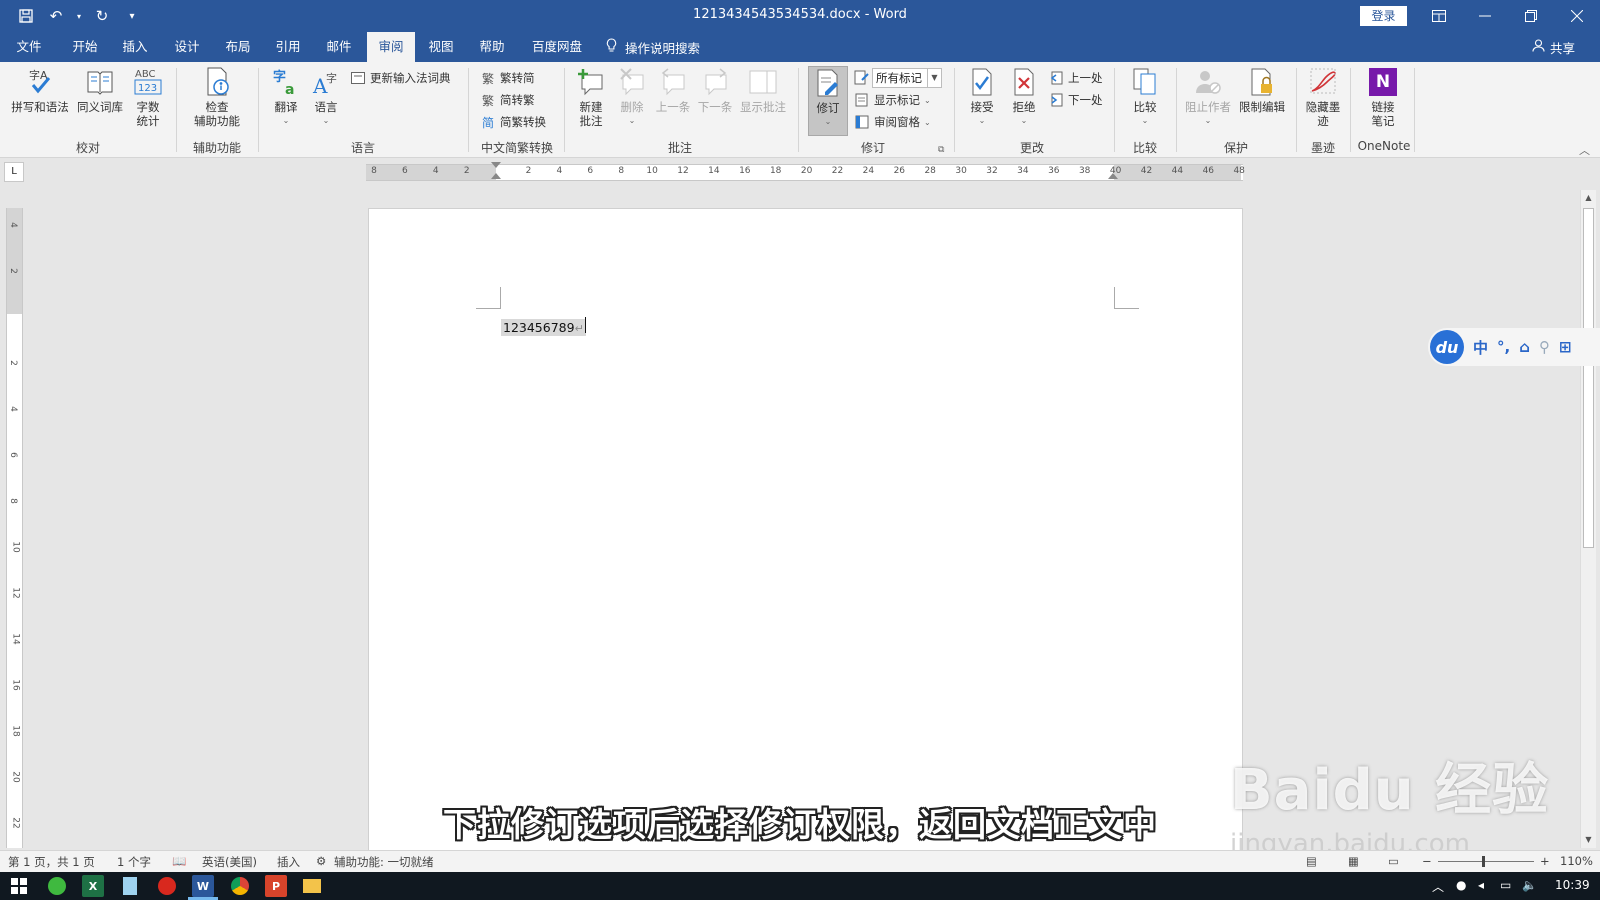  I want to click on tab-home: 开始, so click(85, 47).